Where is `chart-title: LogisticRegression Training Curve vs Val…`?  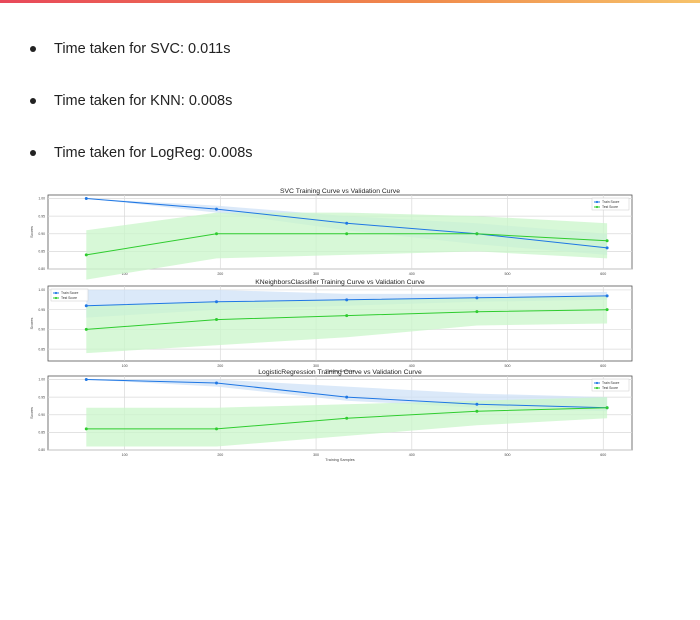
chart-title: LogisticRegression Training Curve vs Val… is located at coordinates (340, 372).